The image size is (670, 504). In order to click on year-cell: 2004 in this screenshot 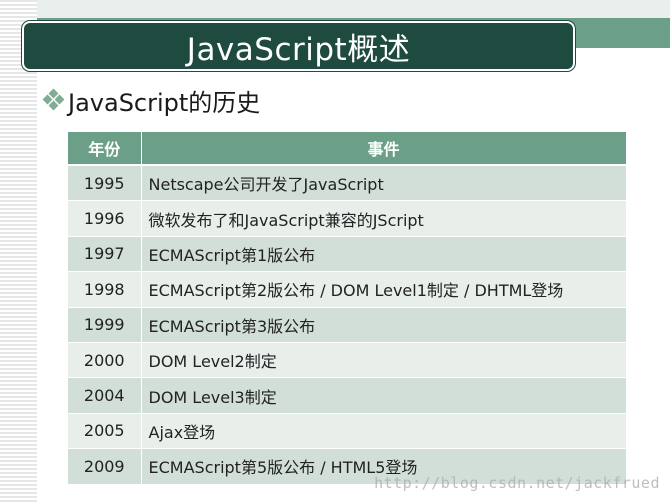, I will do `click(105, 395)`.